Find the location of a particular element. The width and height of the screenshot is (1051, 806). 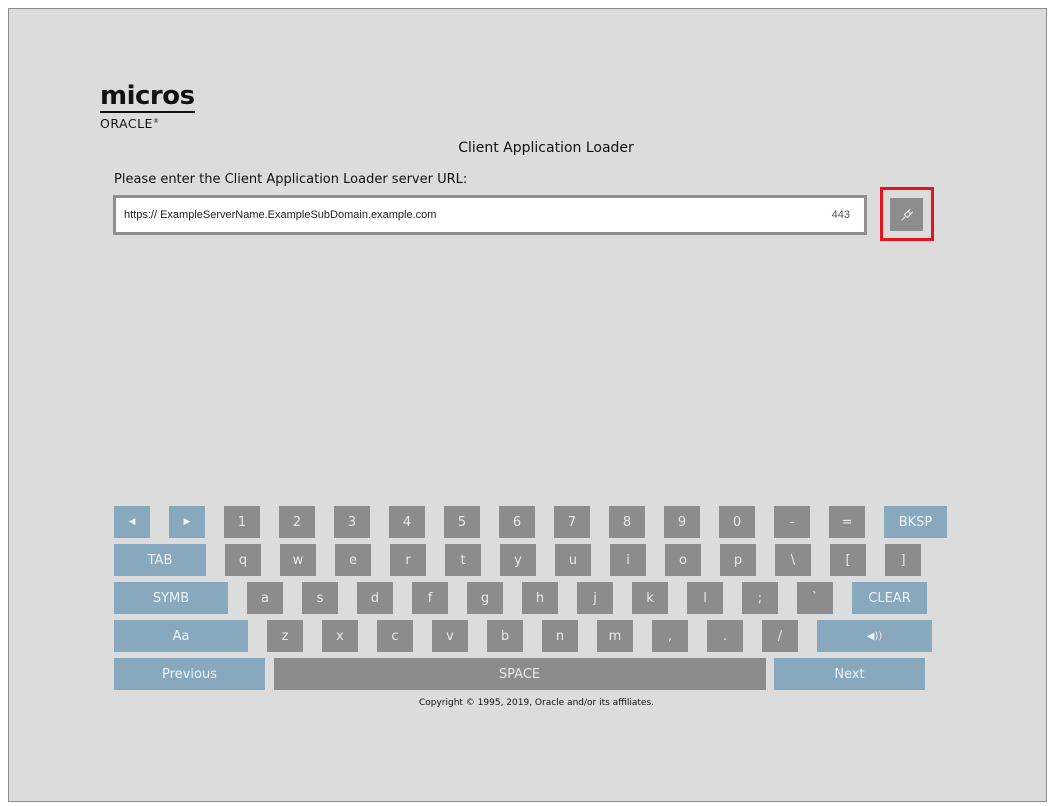

key-g-label: g is located at coordinates (485, 598).